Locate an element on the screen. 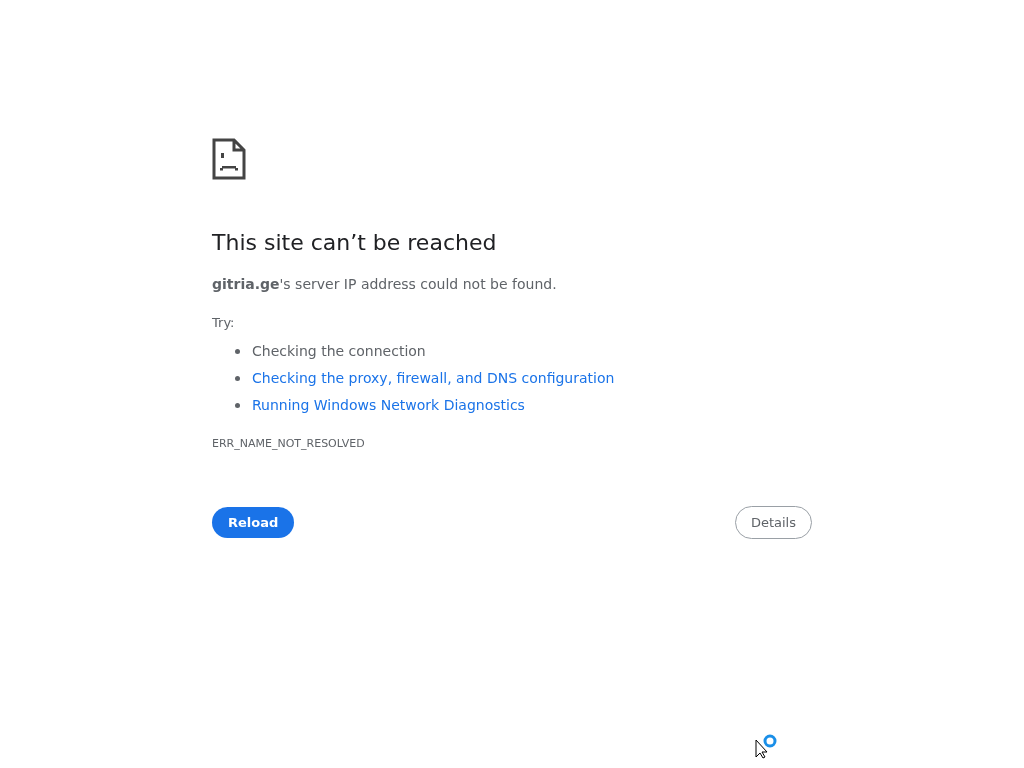 The width and height of the screenshot is (1024, 768). sad-page-icon is located at coordinates (229, 159).